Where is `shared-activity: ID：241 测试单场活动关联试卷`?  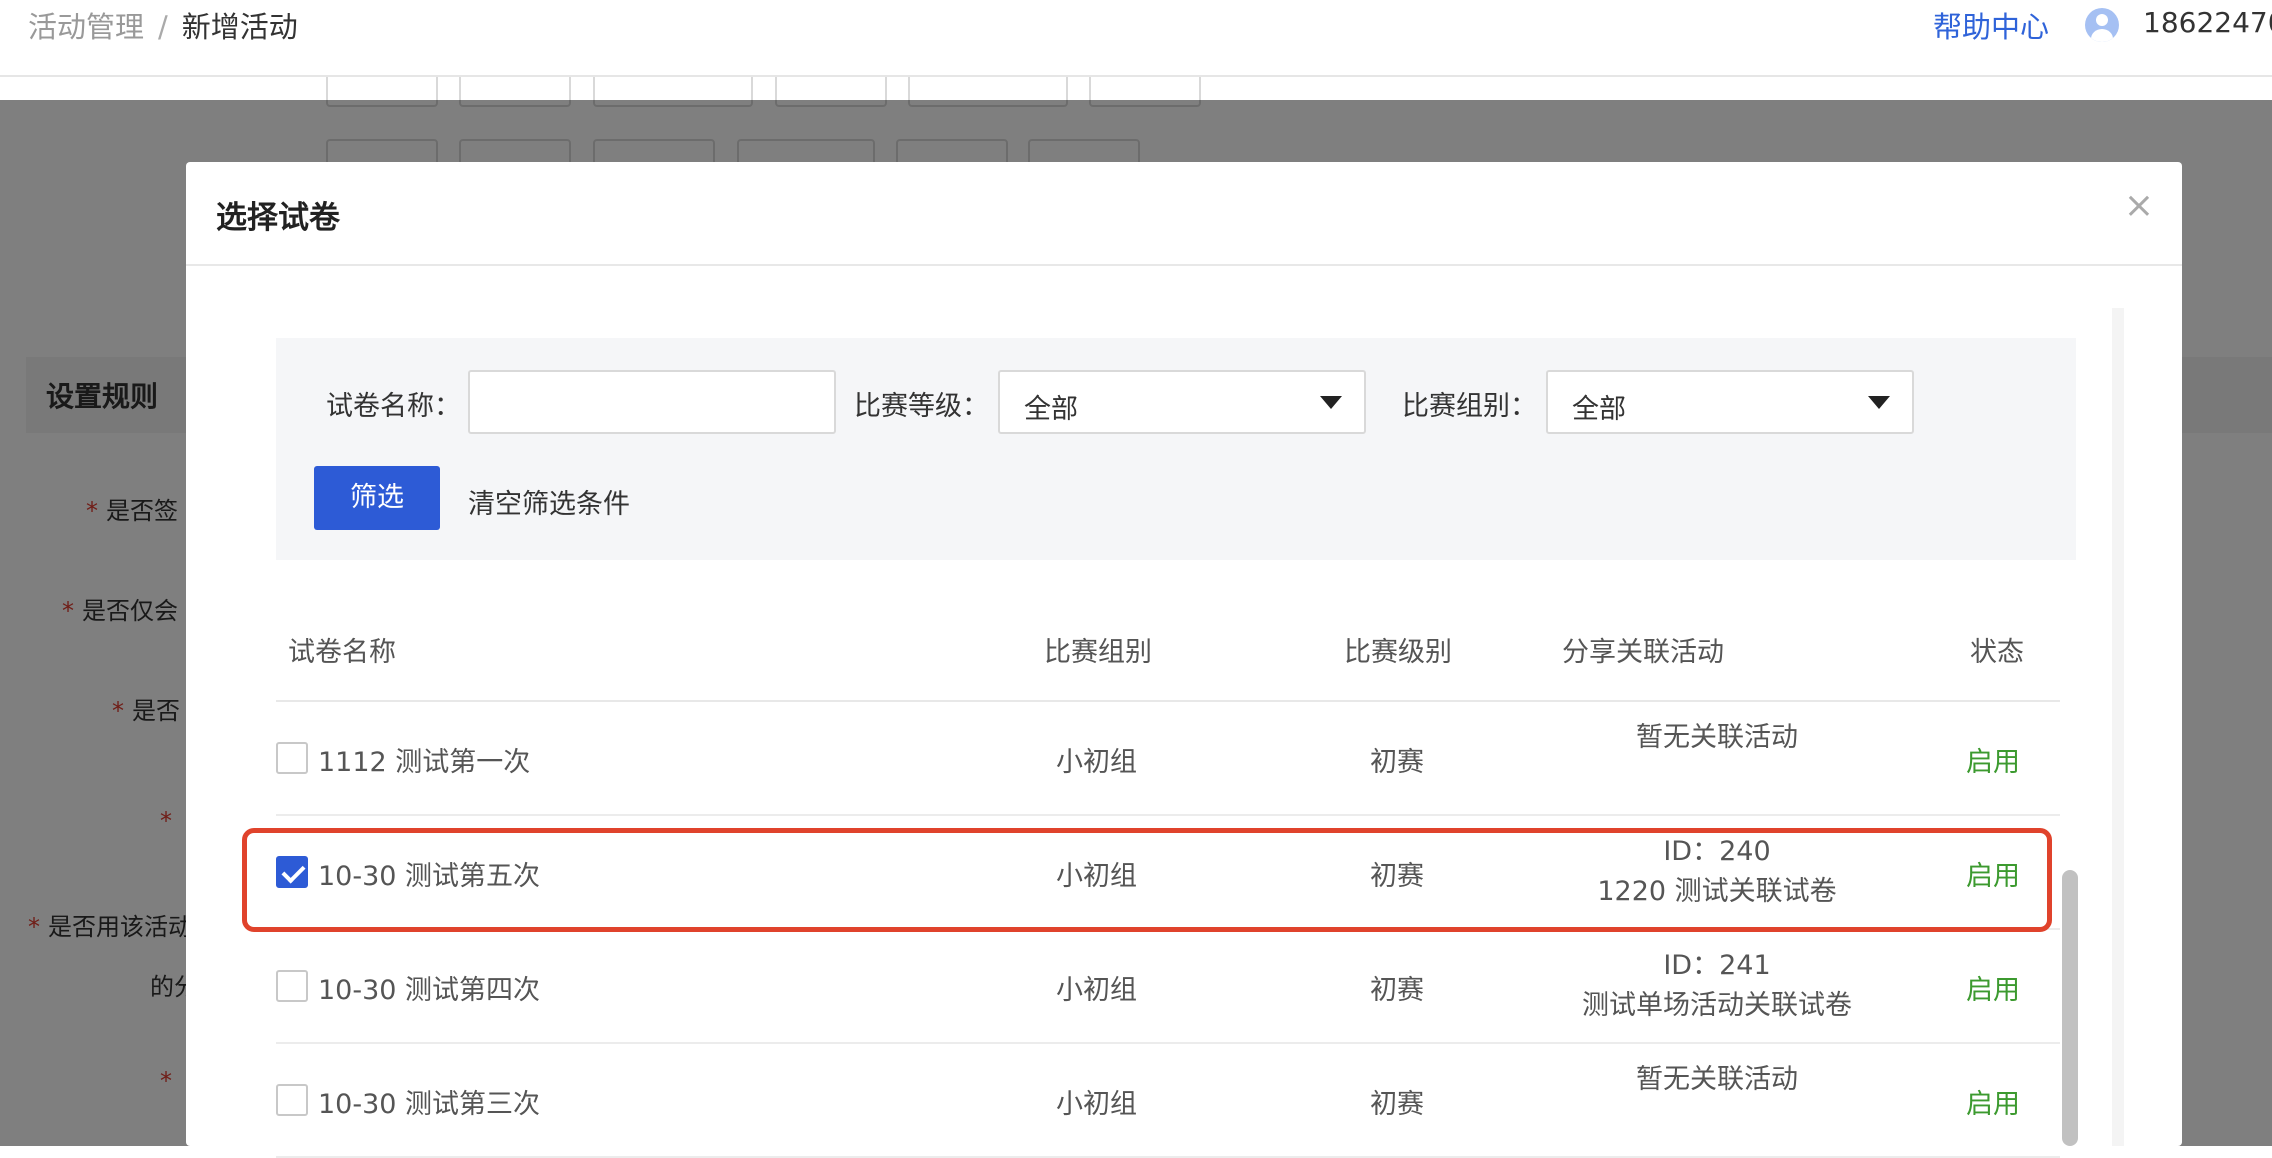 shared-activity: ID：241 测试单场活动关联试卷 is located at coordinates (1717, 986).